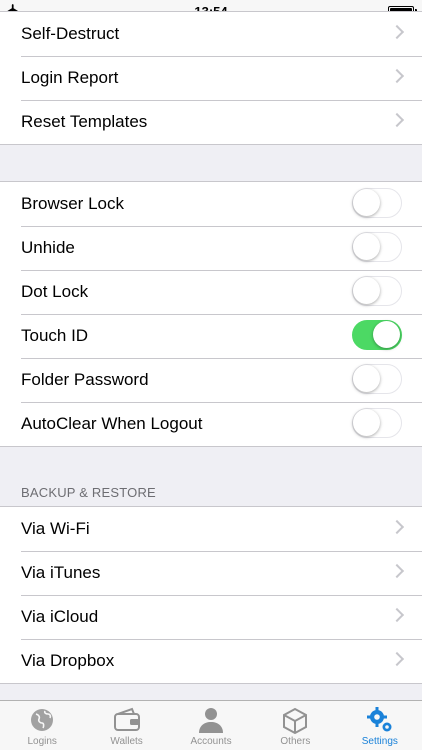 This screenshot has width=422, height=750. Describe the element at coordinates (211, 529) in the screenshot. I see `row-via-wifi: Via Wi-Fi` at that location.